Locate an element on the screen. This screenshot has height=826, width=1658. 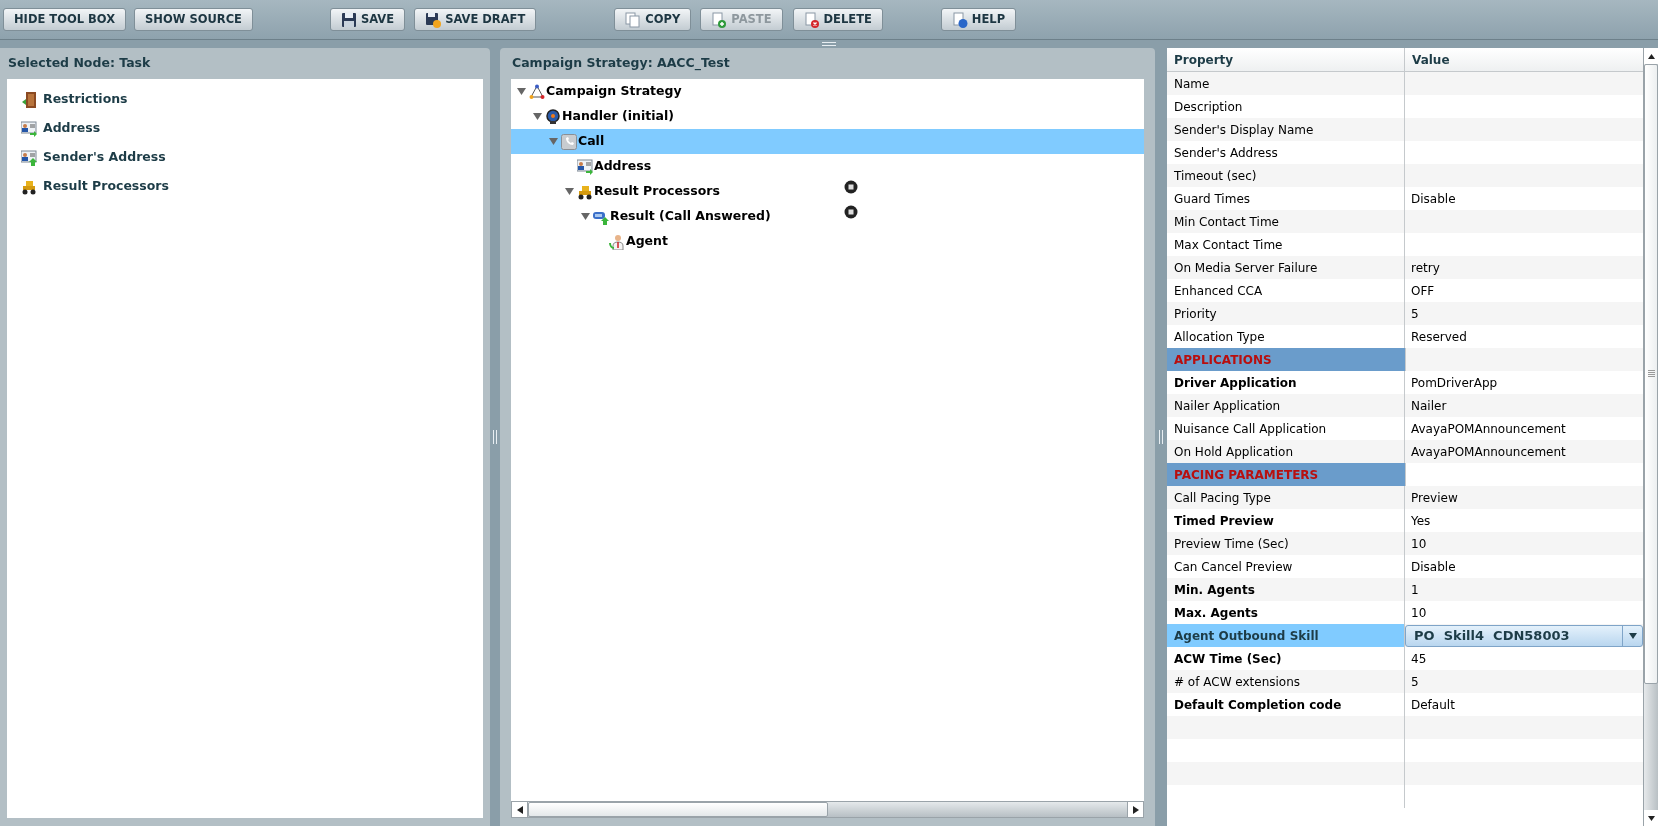
page-delete-icon is located at coordinates (811, 19).